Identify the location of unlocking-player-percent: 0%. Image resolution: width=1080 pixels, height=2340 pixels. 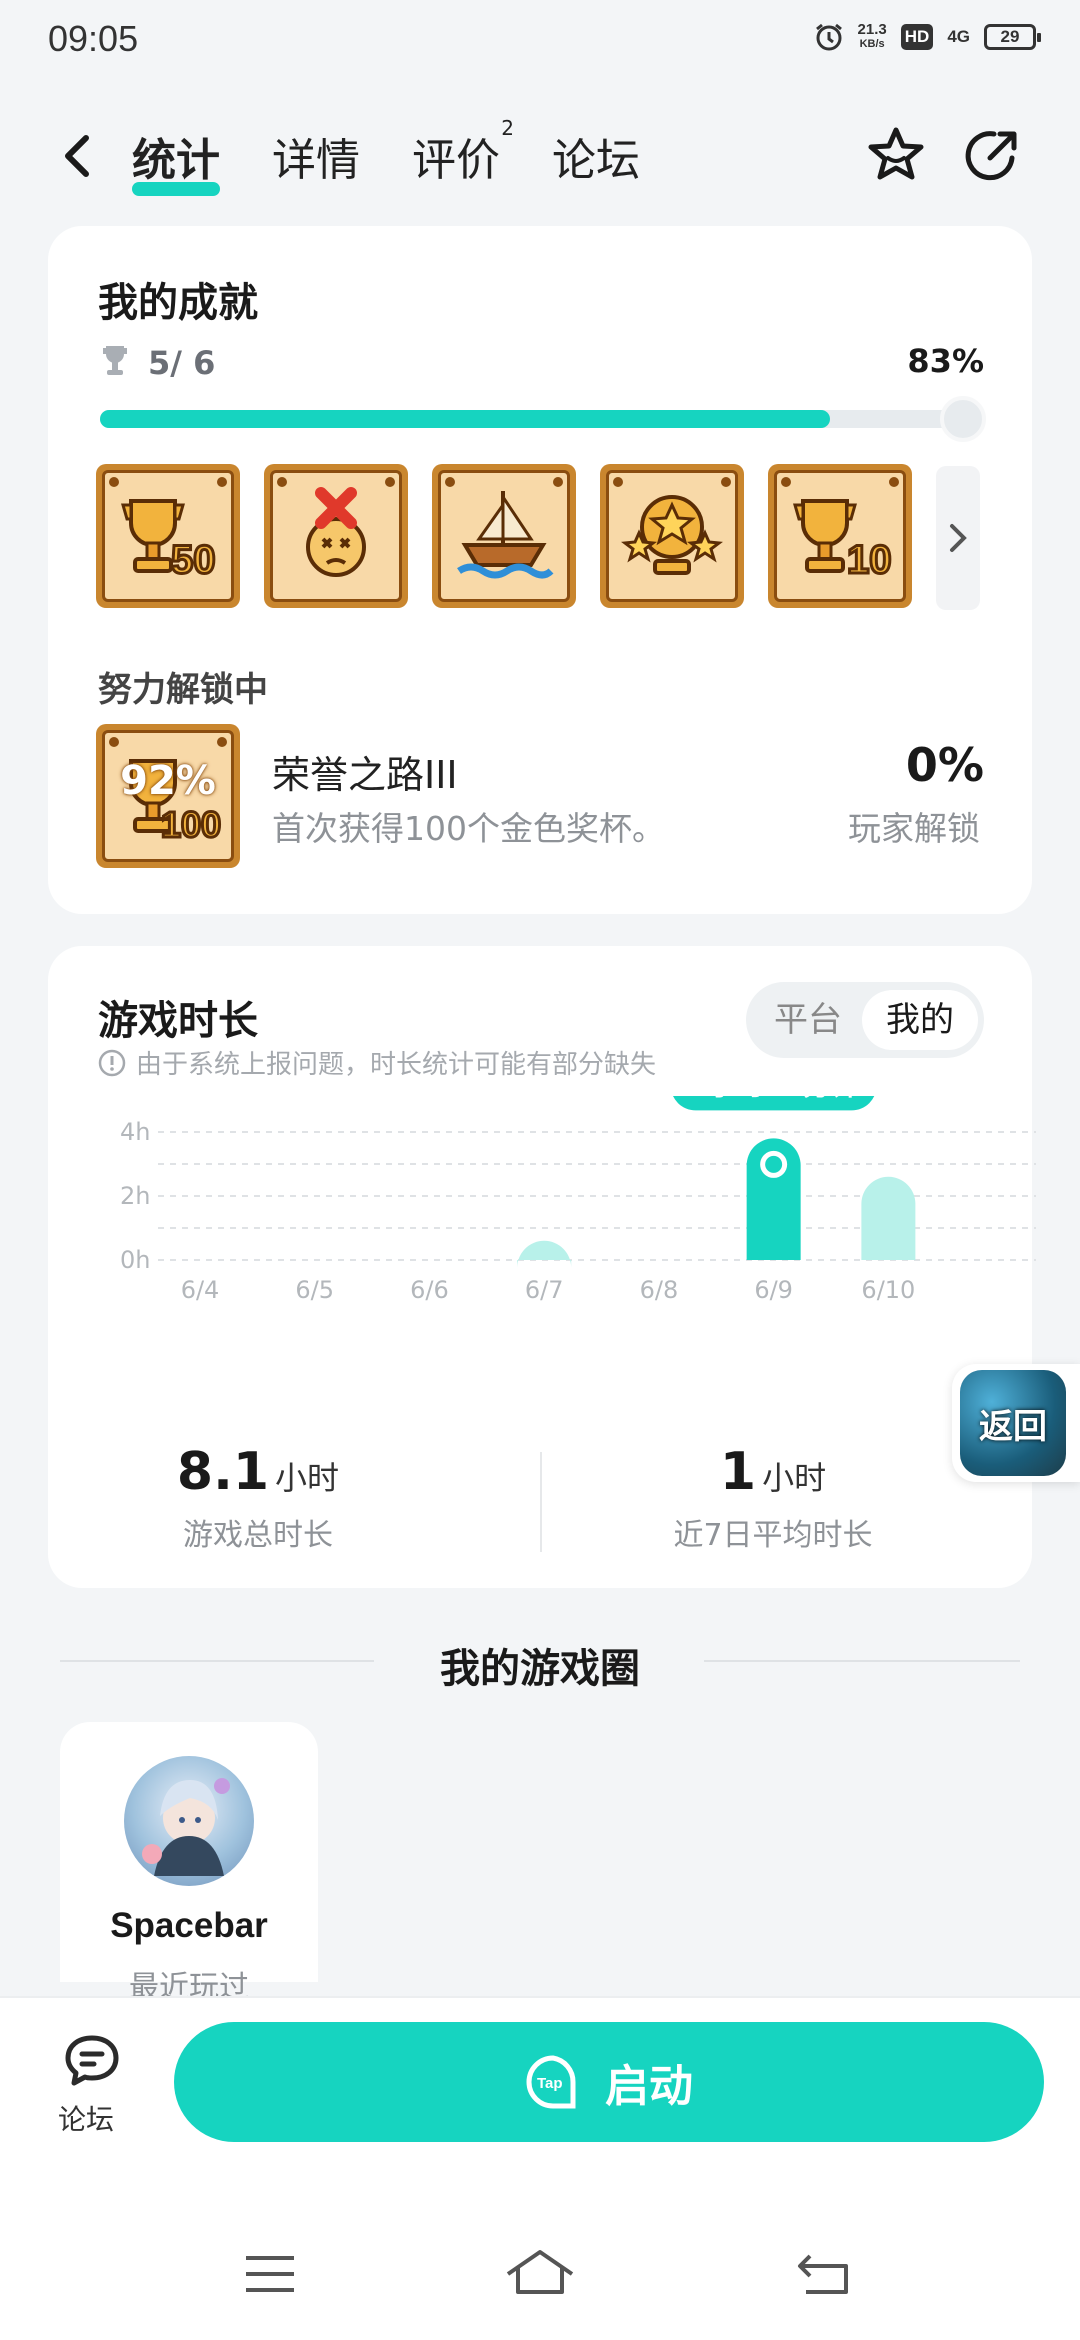
(944, 765).